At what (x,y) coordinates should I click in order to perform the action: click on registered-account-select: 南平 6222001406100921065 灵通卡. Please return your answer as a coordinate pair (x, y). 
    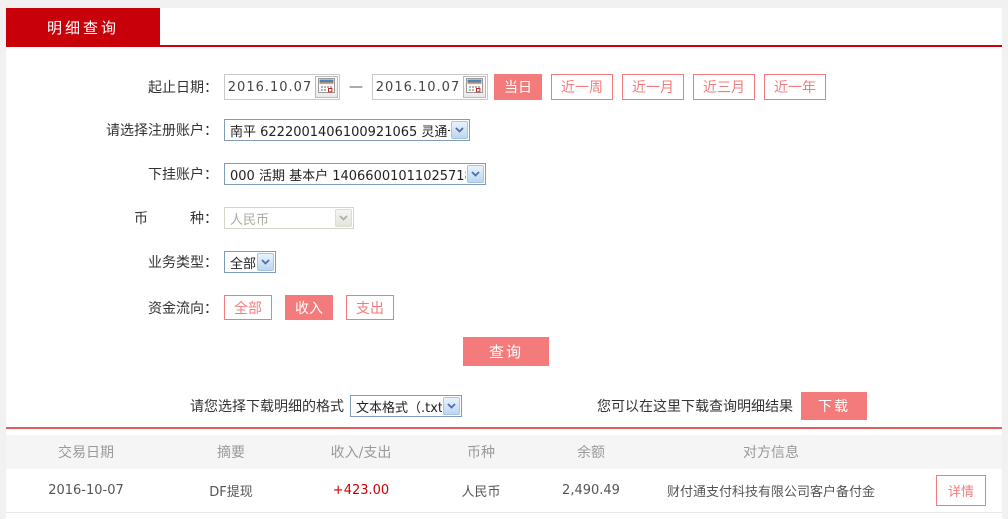
    Looking at the image, I should click on (347, 130).